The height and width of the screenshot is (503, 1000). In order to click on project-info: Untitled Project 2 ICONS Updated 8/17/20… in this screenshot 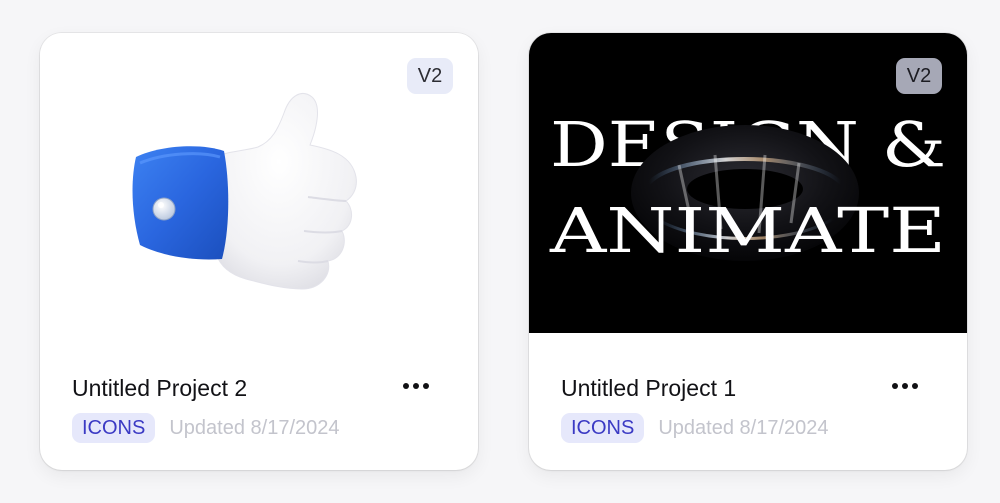, I will do `click(259, 408)`.